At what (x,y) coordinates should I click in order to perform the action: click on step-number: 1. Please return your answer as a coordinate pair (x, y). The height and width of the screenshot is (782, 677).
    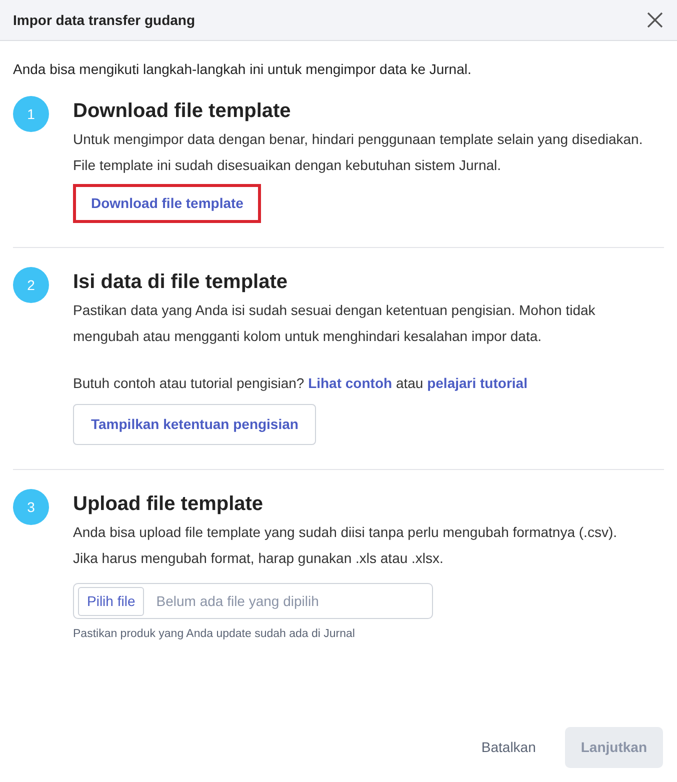
    Looking at the image, I should click on (31, 114).